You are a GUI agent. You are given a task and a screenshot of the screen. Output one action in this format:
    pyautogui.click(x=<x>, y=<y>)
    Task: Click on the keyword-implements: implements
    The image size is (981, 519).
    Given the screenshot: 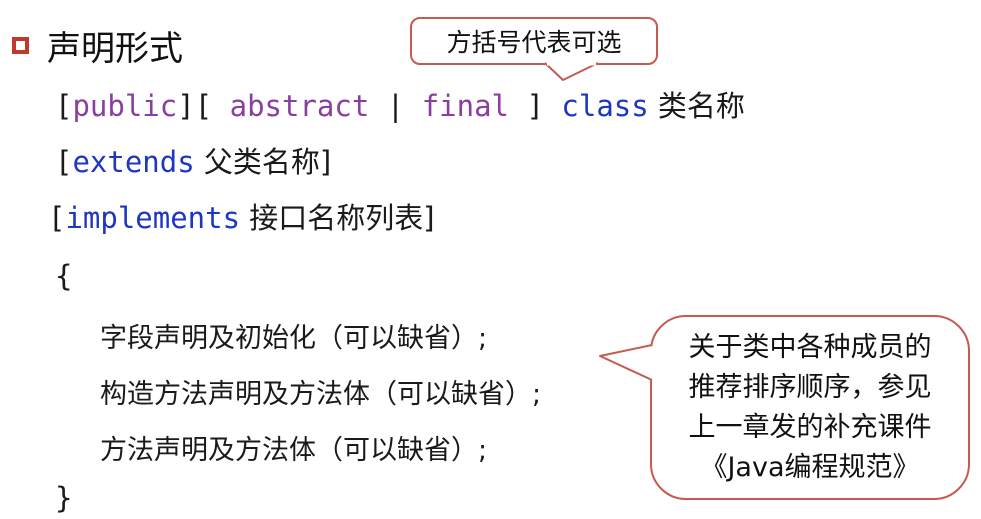 What is the action you would take?
    pyautogui.click(x=153, y=218)
    